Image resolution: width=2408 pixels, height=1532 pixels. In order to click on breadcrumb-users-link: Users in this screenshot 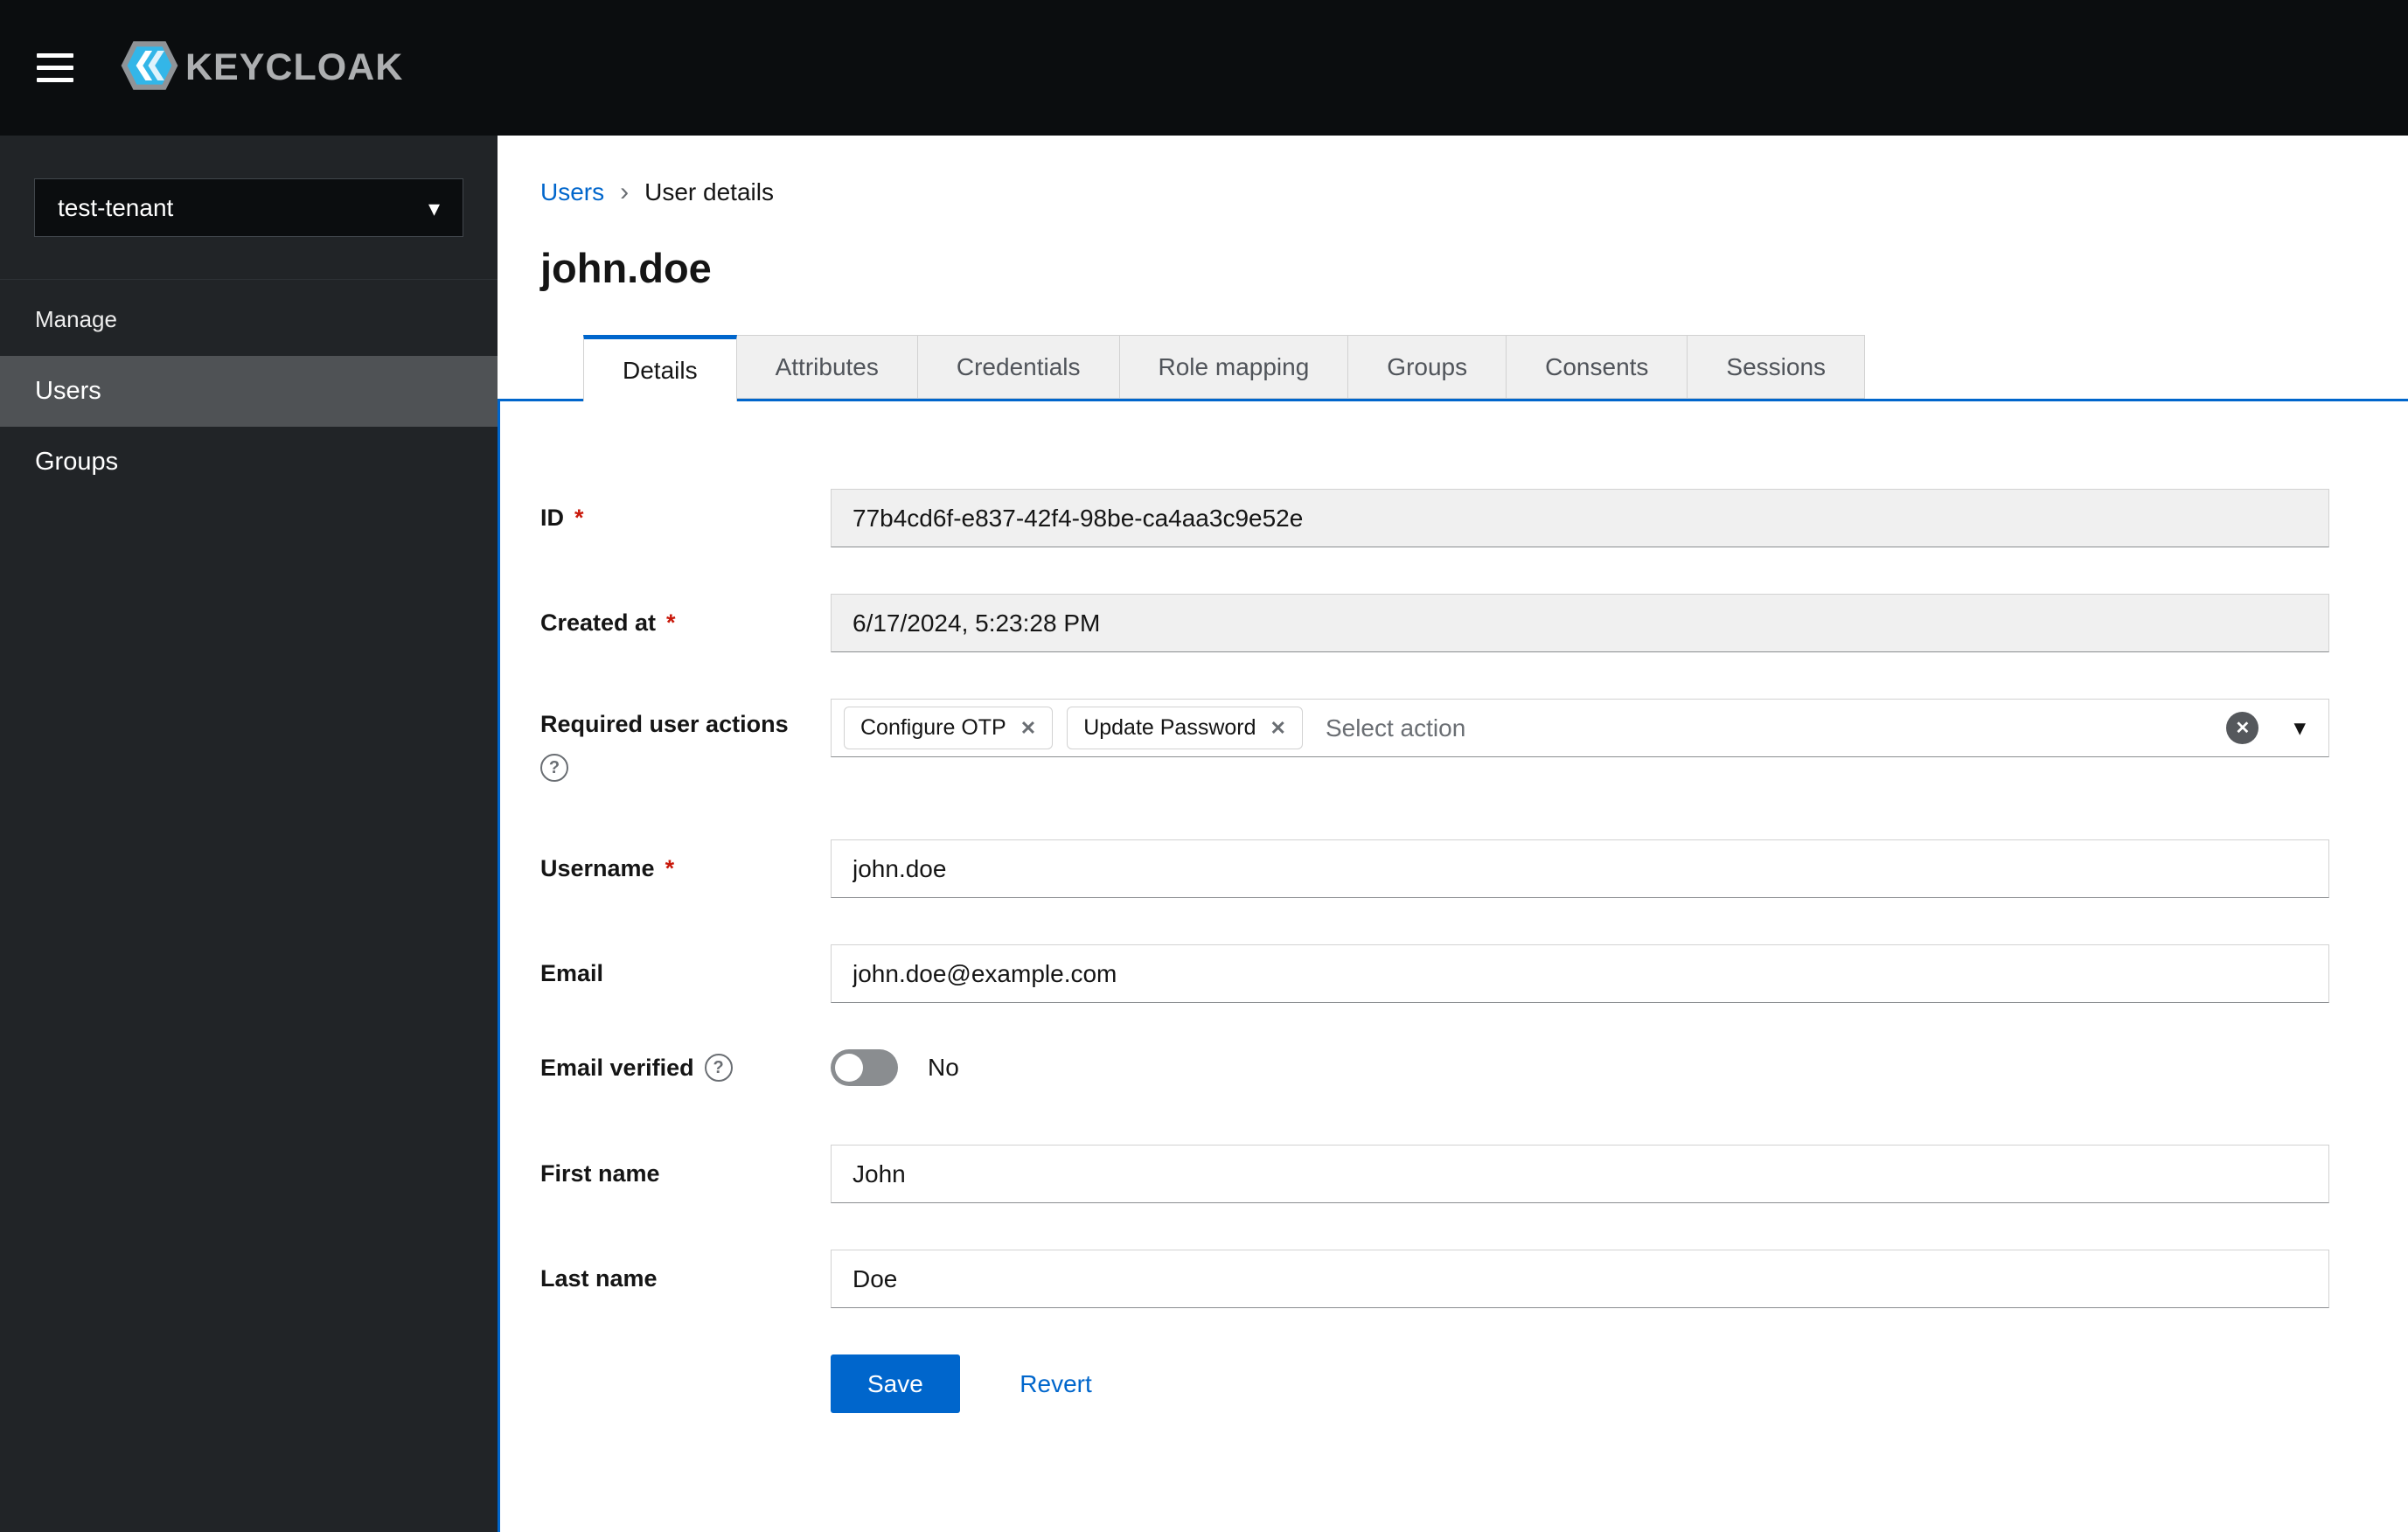, I will do `click(572, 192)`.